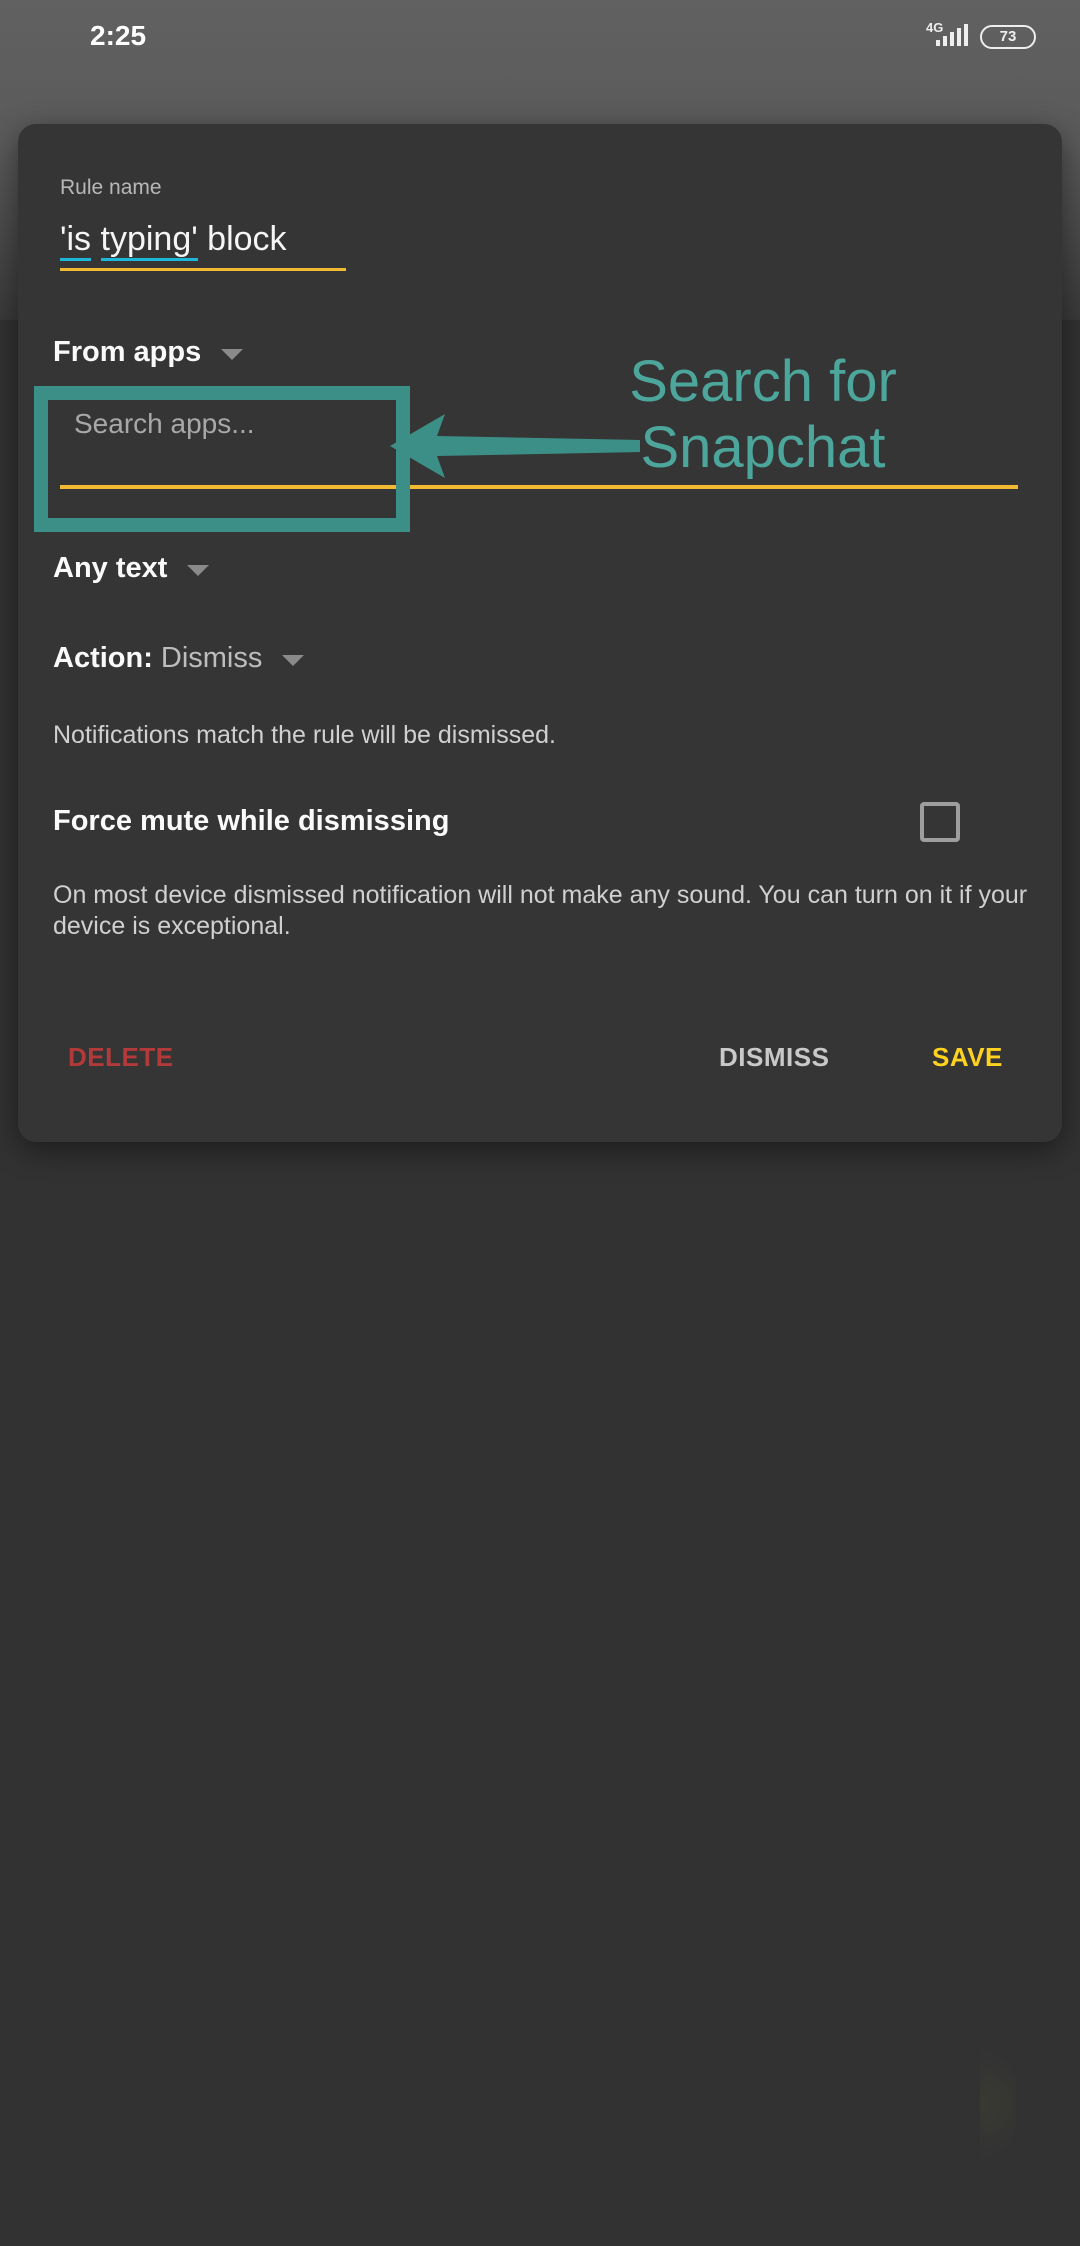  I want to click on from-apps-label: From apps, so click(127, 352).